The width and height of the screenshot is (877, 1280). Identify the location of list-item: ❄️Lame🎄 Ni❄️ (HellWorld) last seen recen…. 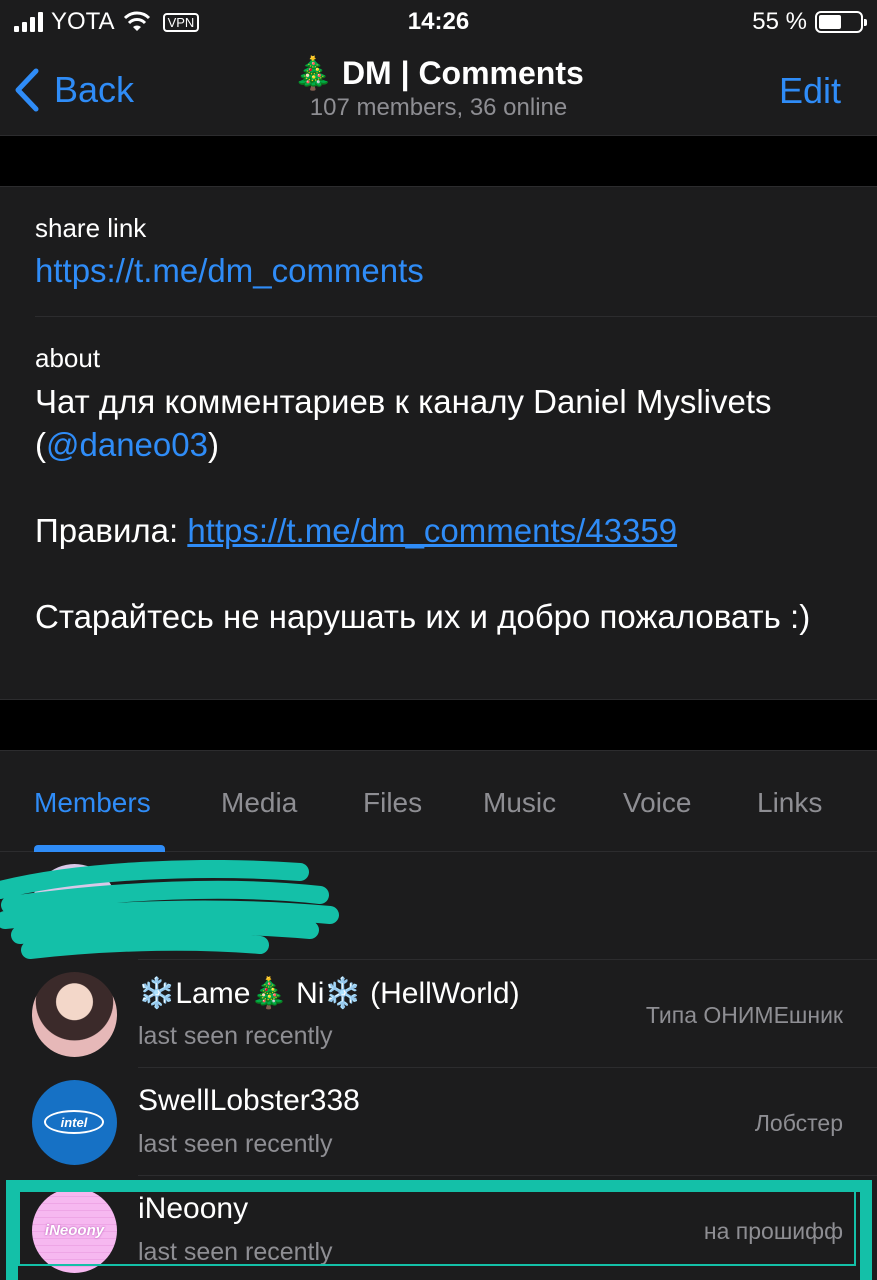
(438, 1014).